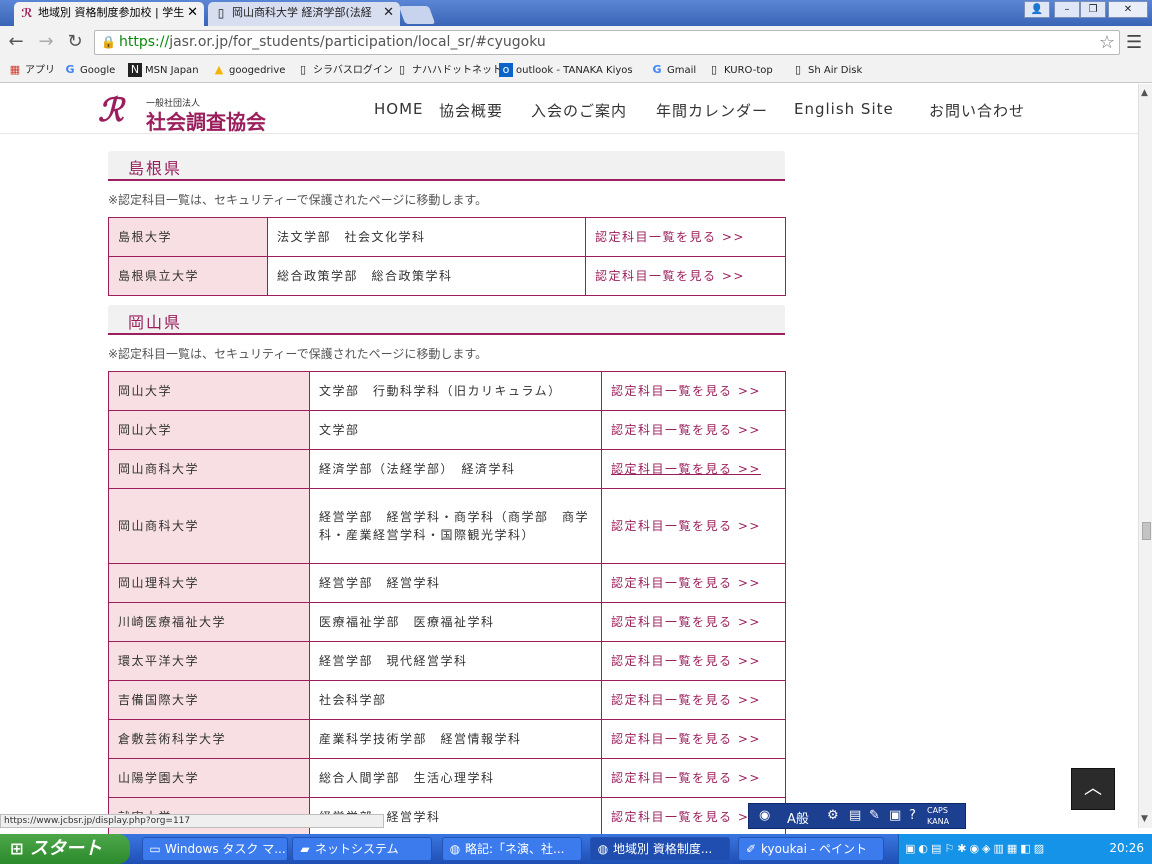 This screenshot has height=864, width=1152. Describe the element at coordinates (748, 70) in the screenshot. I see `bookmark-label: KURO-top` at that location.